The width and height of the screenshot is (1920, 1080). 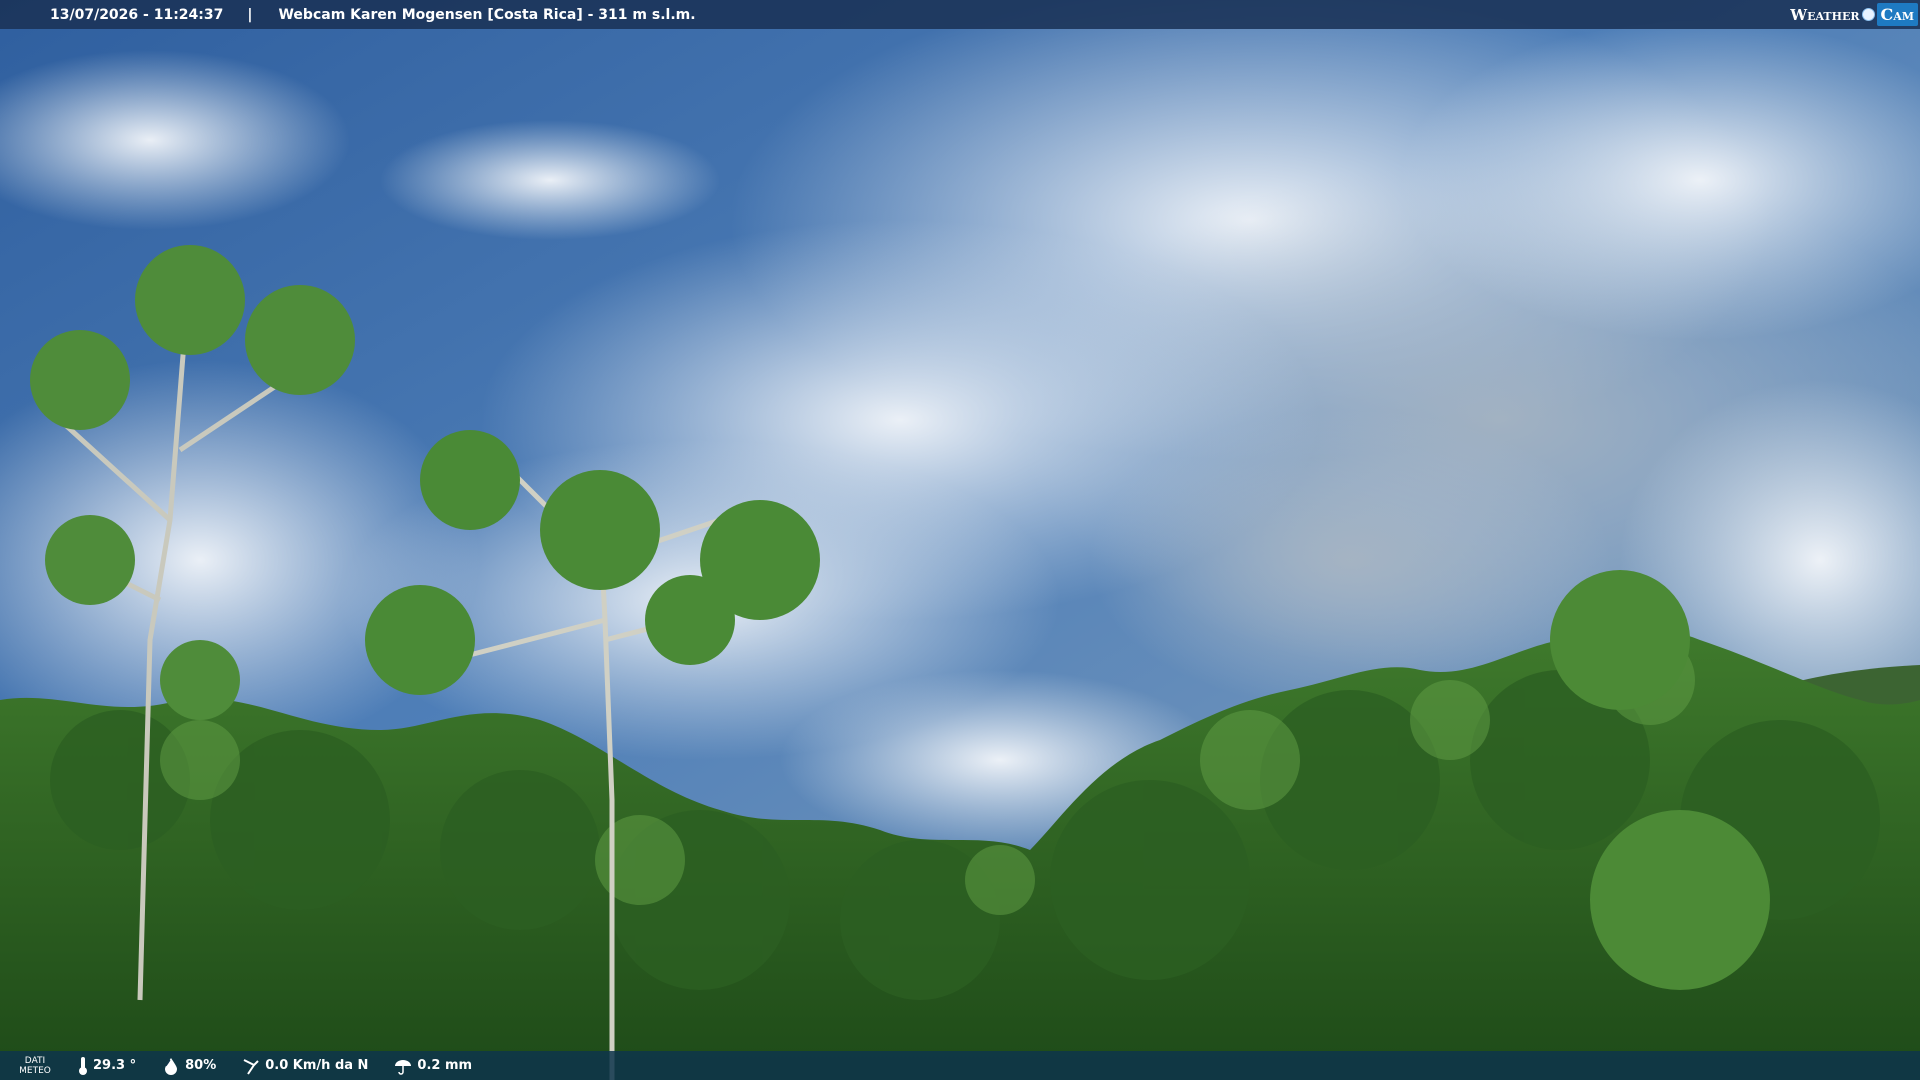 I want to click on rain-value: 0.2 mm, so click(x=445, y=1065).